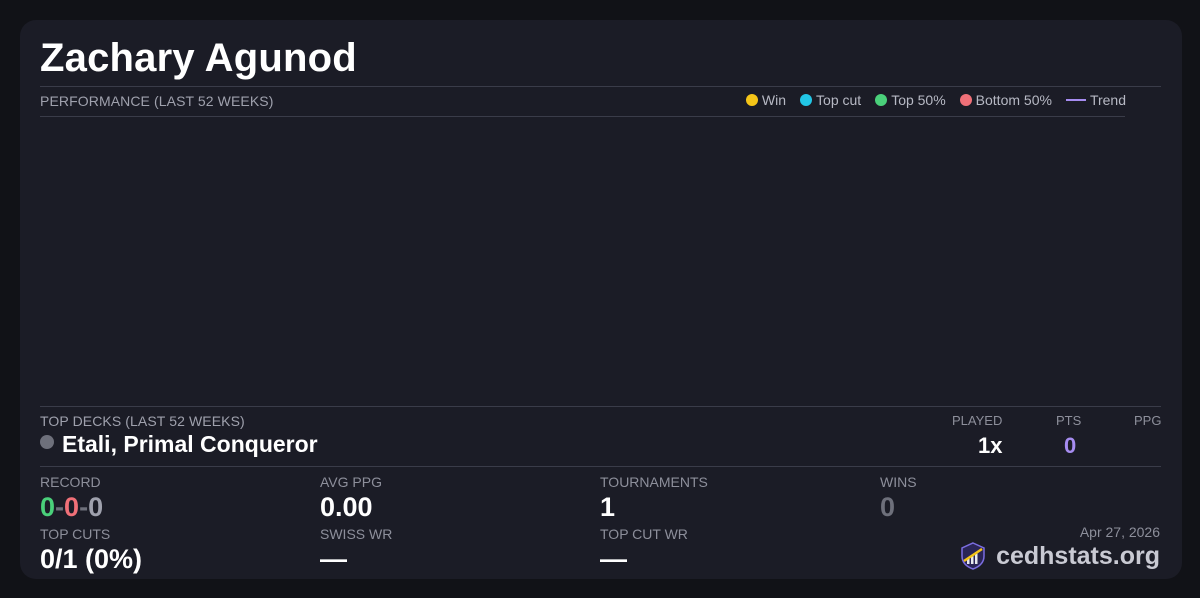 The image size is (1200, 598). I want to click on legend-label: Trend, so click(1107, 100).